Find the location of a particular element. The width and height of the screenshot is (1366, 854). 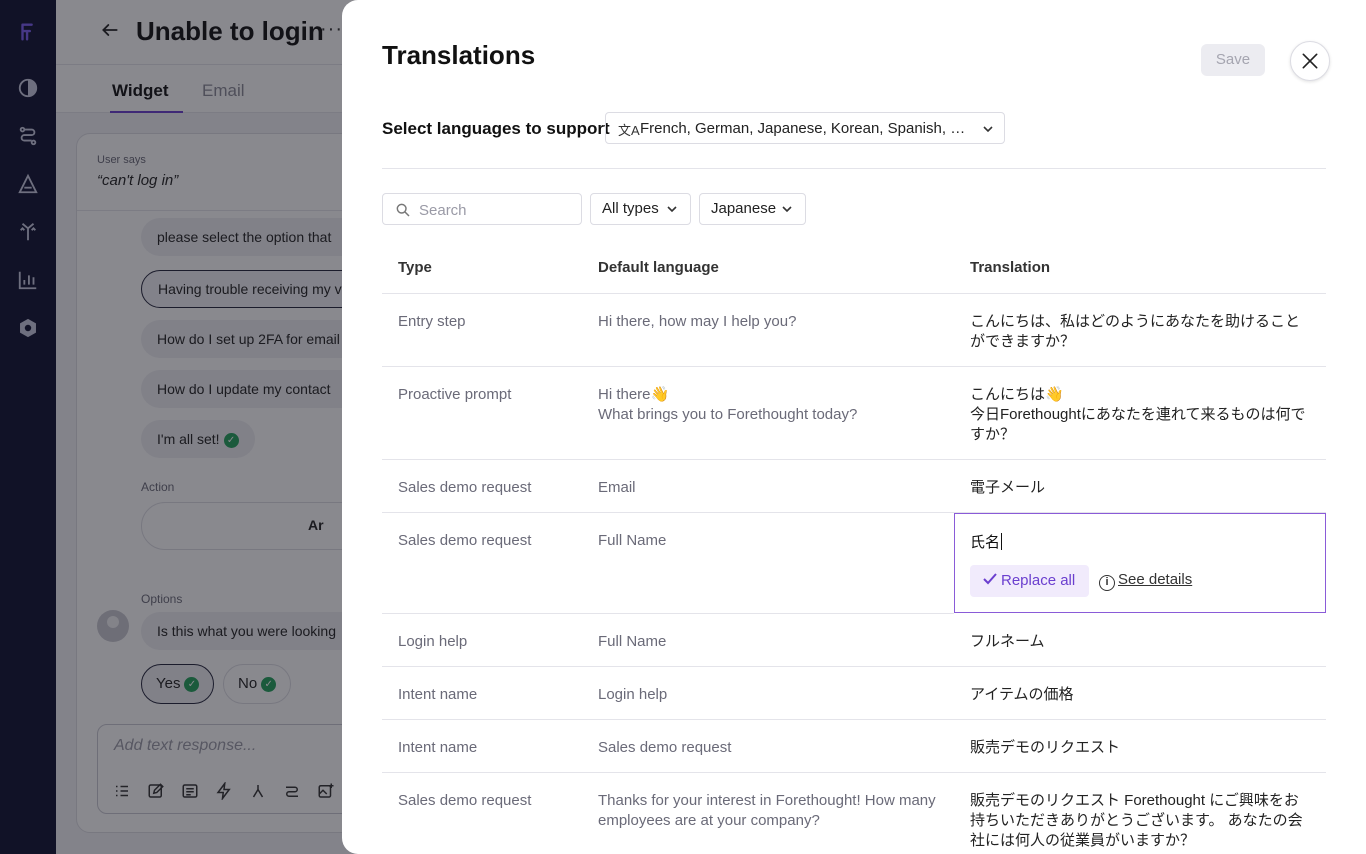

search-field is located at coordinates (482, 209).